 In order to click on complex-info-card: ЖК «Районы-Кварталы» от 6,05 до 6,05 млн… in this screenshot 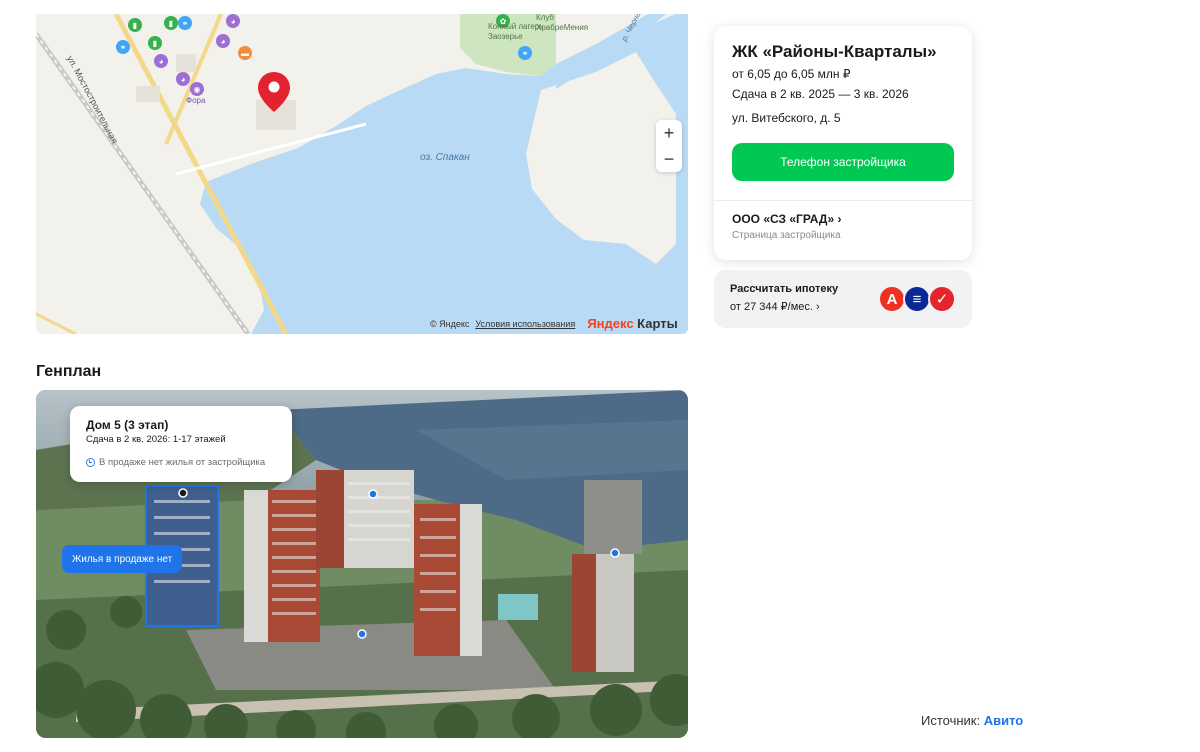, I will do `click(843, 143)`.